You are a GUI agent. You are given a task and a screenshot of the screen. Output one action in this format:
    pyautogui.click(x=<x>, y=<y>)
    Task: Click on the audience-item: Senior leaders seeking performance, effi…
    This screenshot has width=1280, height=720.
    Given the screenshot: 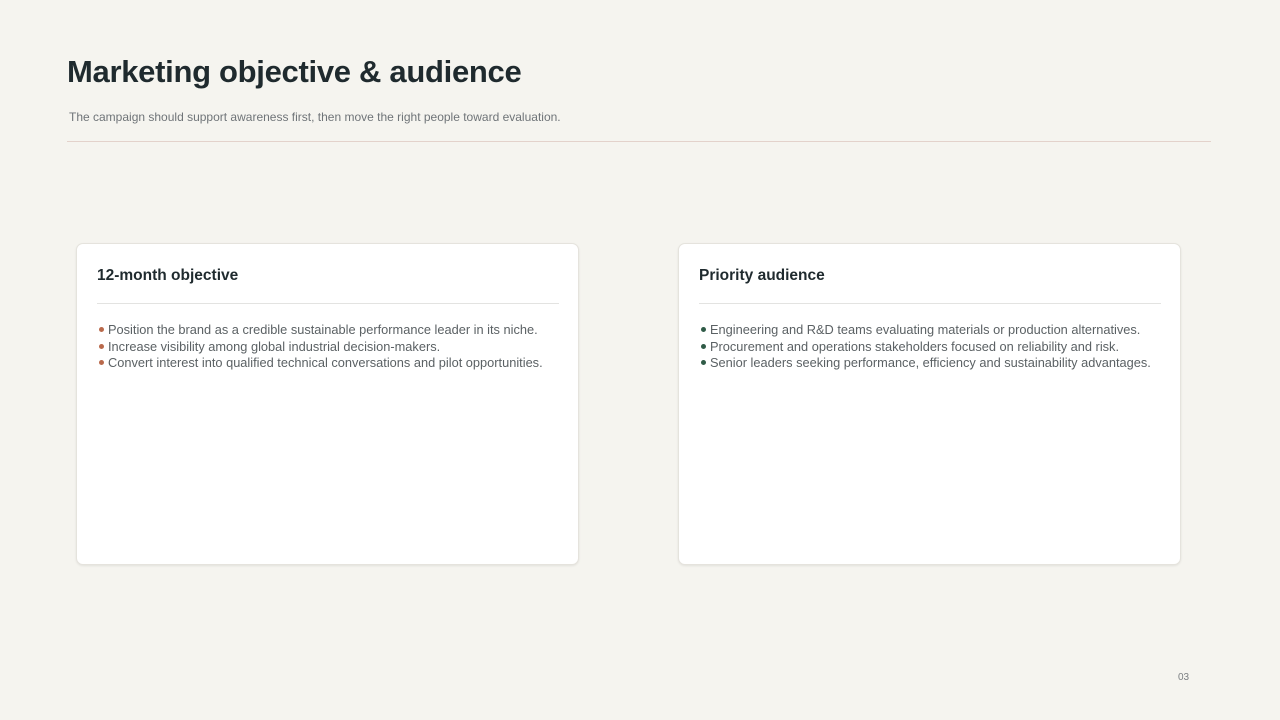 What is the action you would take?
    pyautogui.click(x=932, y=363)
    